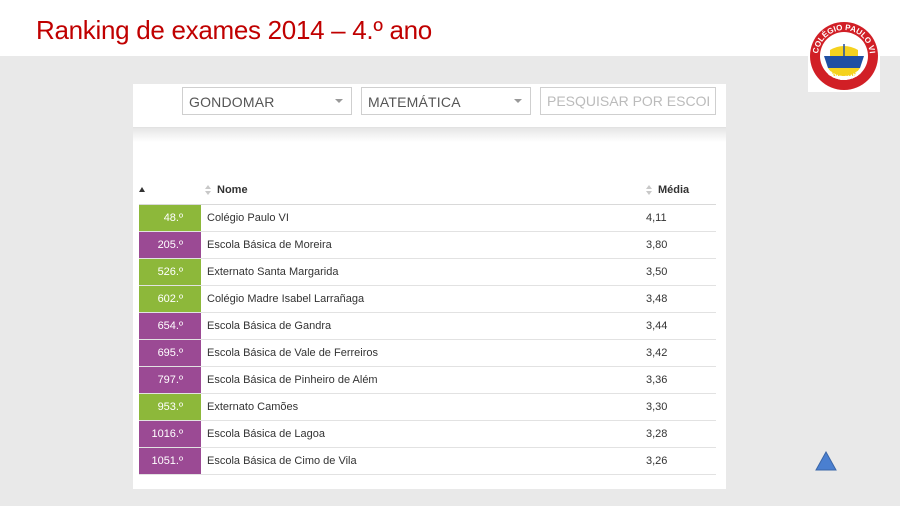 Image resolution: width=900 pixels, height=506 pixels. Describe the element at coordinates (423, 218) in the screenshot. I see `school-name-cell: Colégio Paulo VI` at that location.